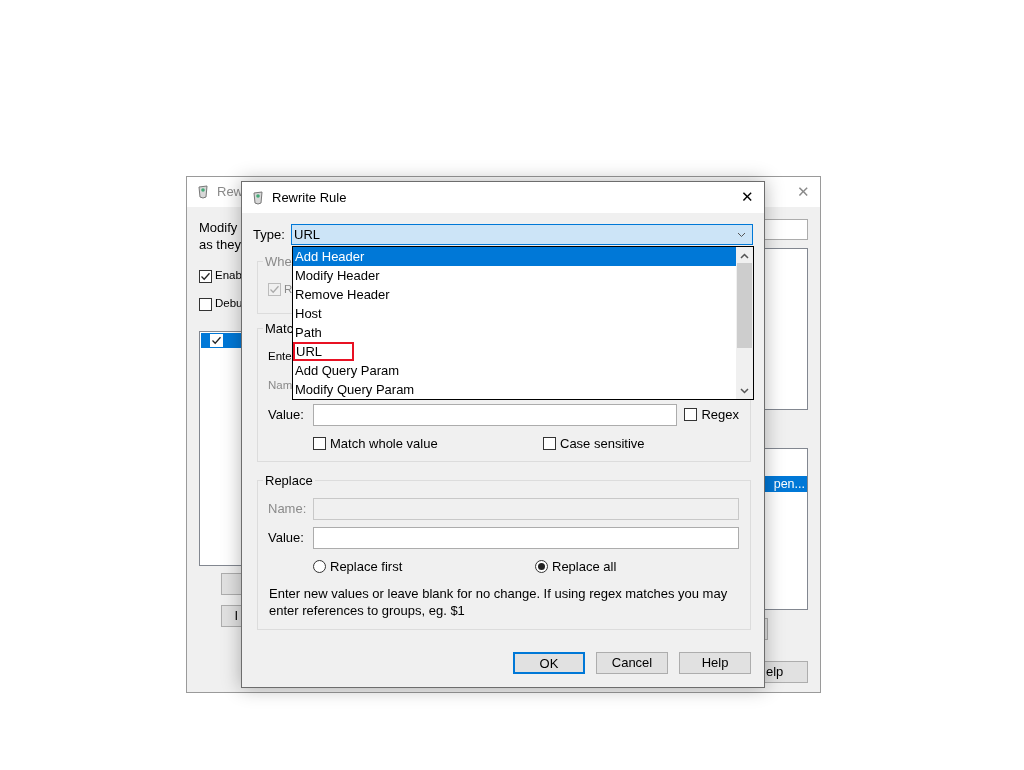  What do you see at coordinates (632, 663) in the screenshot?
I see `button: Cancel` at bounding box center [632, 663].